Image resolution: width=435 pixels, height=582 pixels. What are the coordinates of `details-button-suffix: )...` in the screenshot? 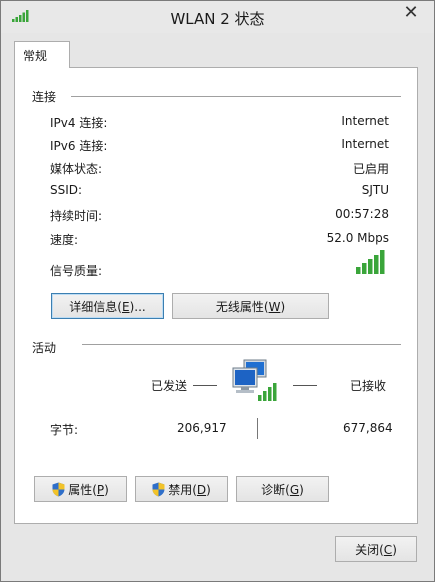 It's located at (137, 307).